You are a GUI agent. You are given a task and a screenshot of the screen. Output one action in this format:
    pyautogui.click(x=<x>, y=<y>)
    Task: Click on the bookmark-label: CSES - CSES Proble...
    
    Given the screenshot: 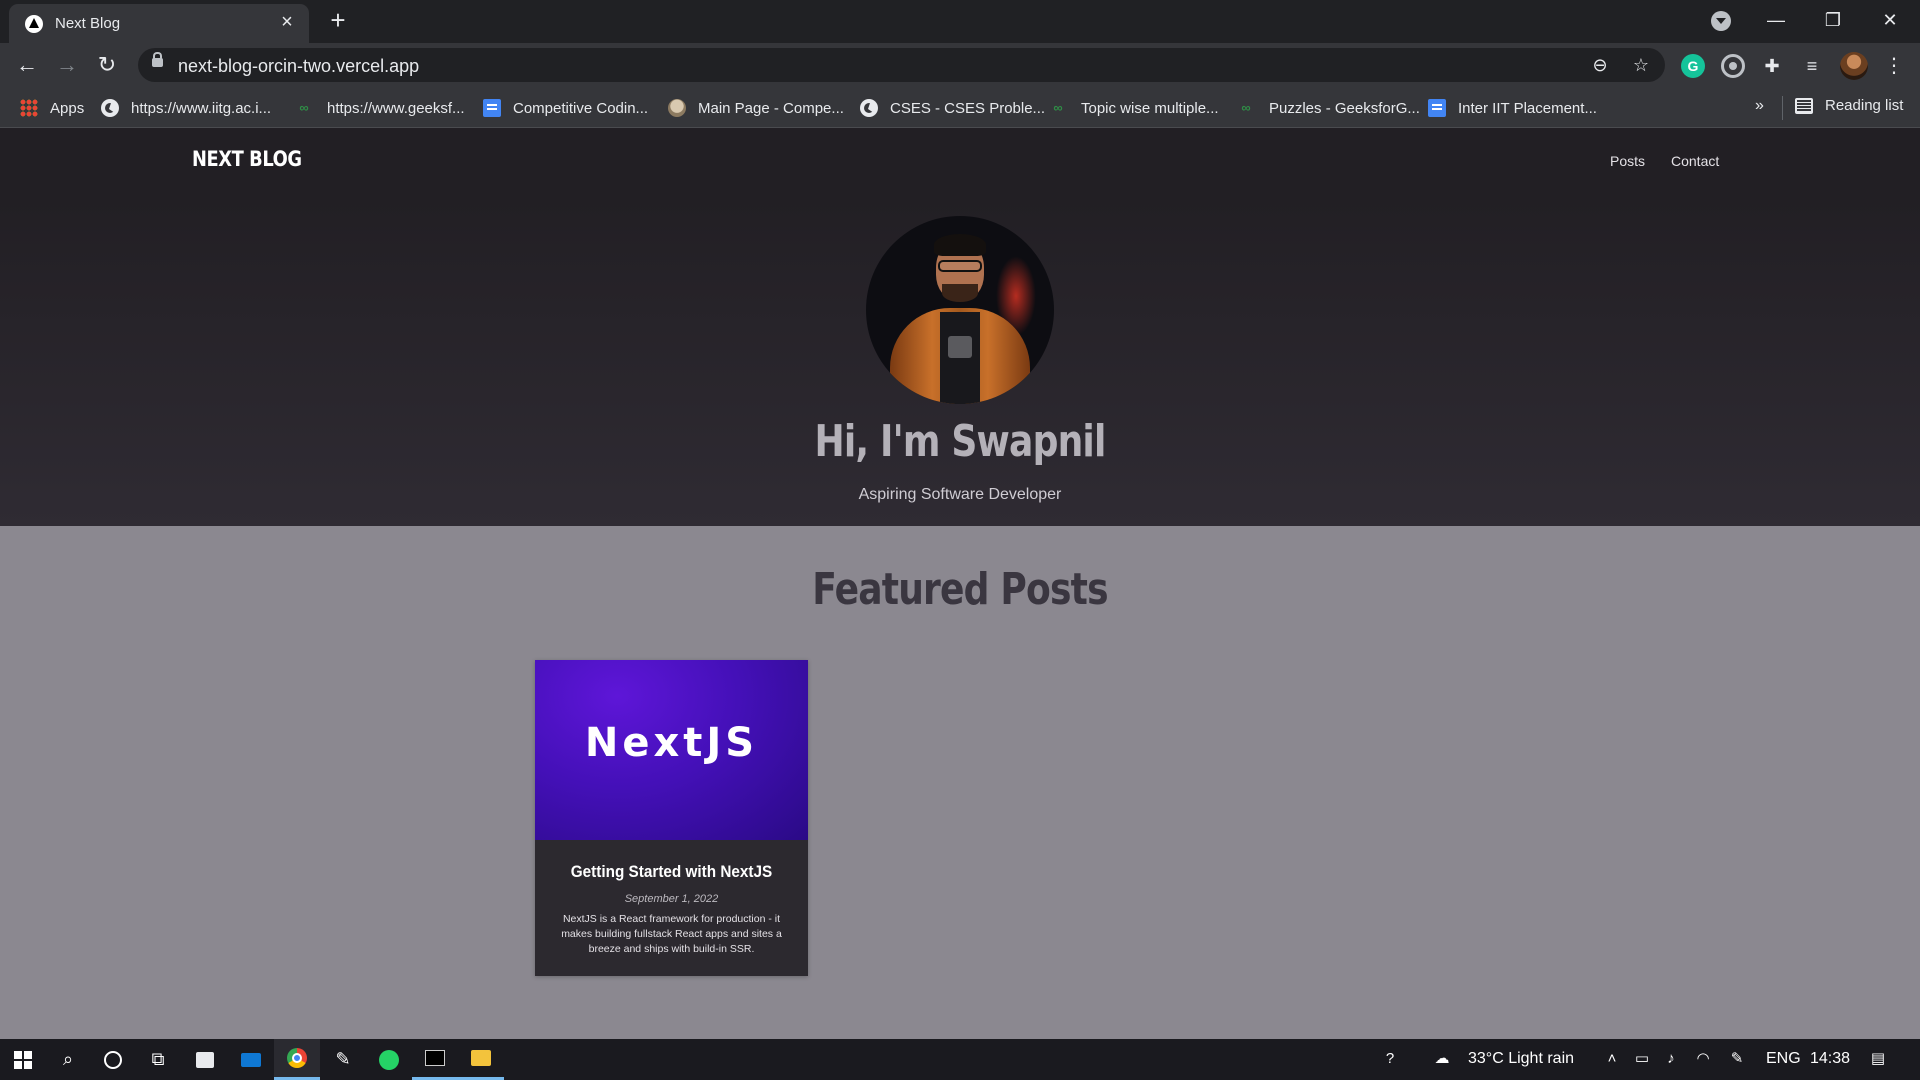 What is the action you would take?
    pyautogui.click(x=968, y=108)
    